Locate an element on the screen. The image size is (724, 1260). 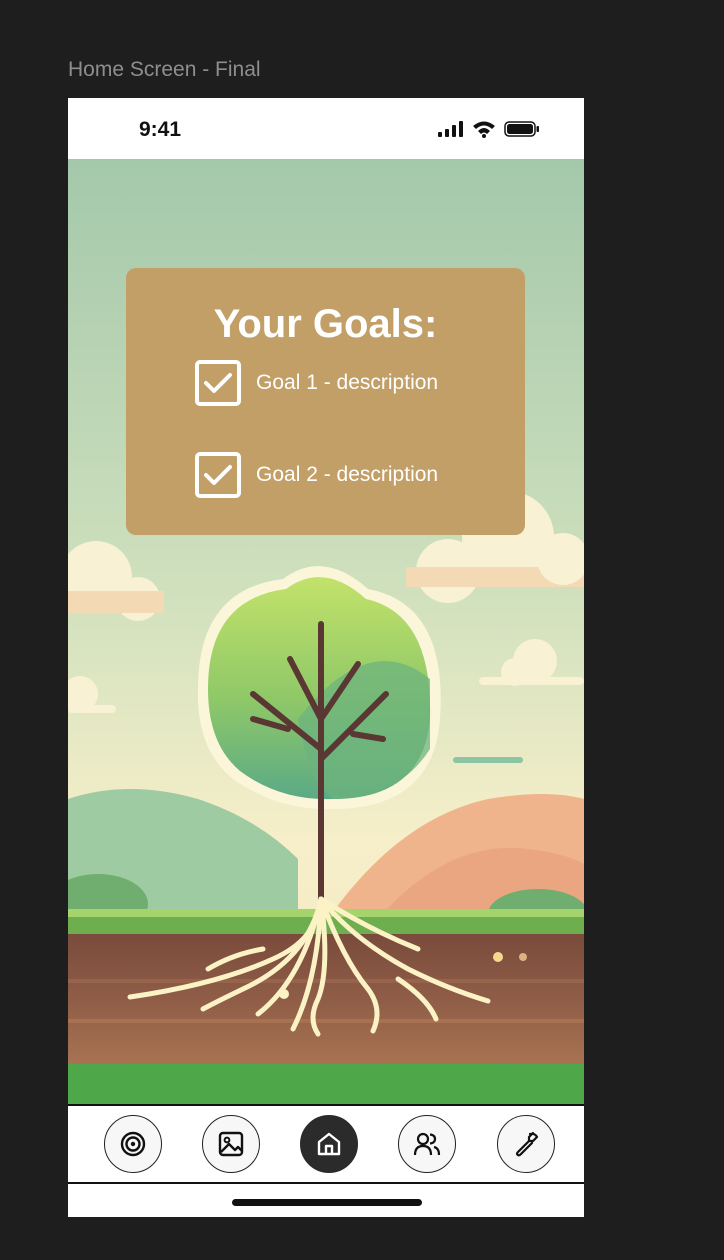
wrench-icon is located at coordinates (527, 1144).